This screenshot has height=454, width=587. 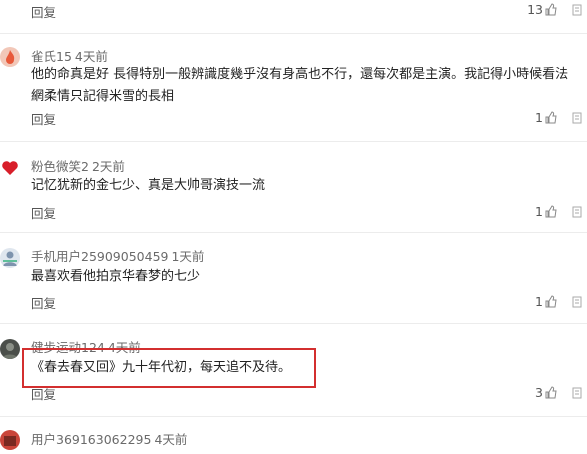 I want to click on timestamp: 1天前, so click(x=188, y=256).